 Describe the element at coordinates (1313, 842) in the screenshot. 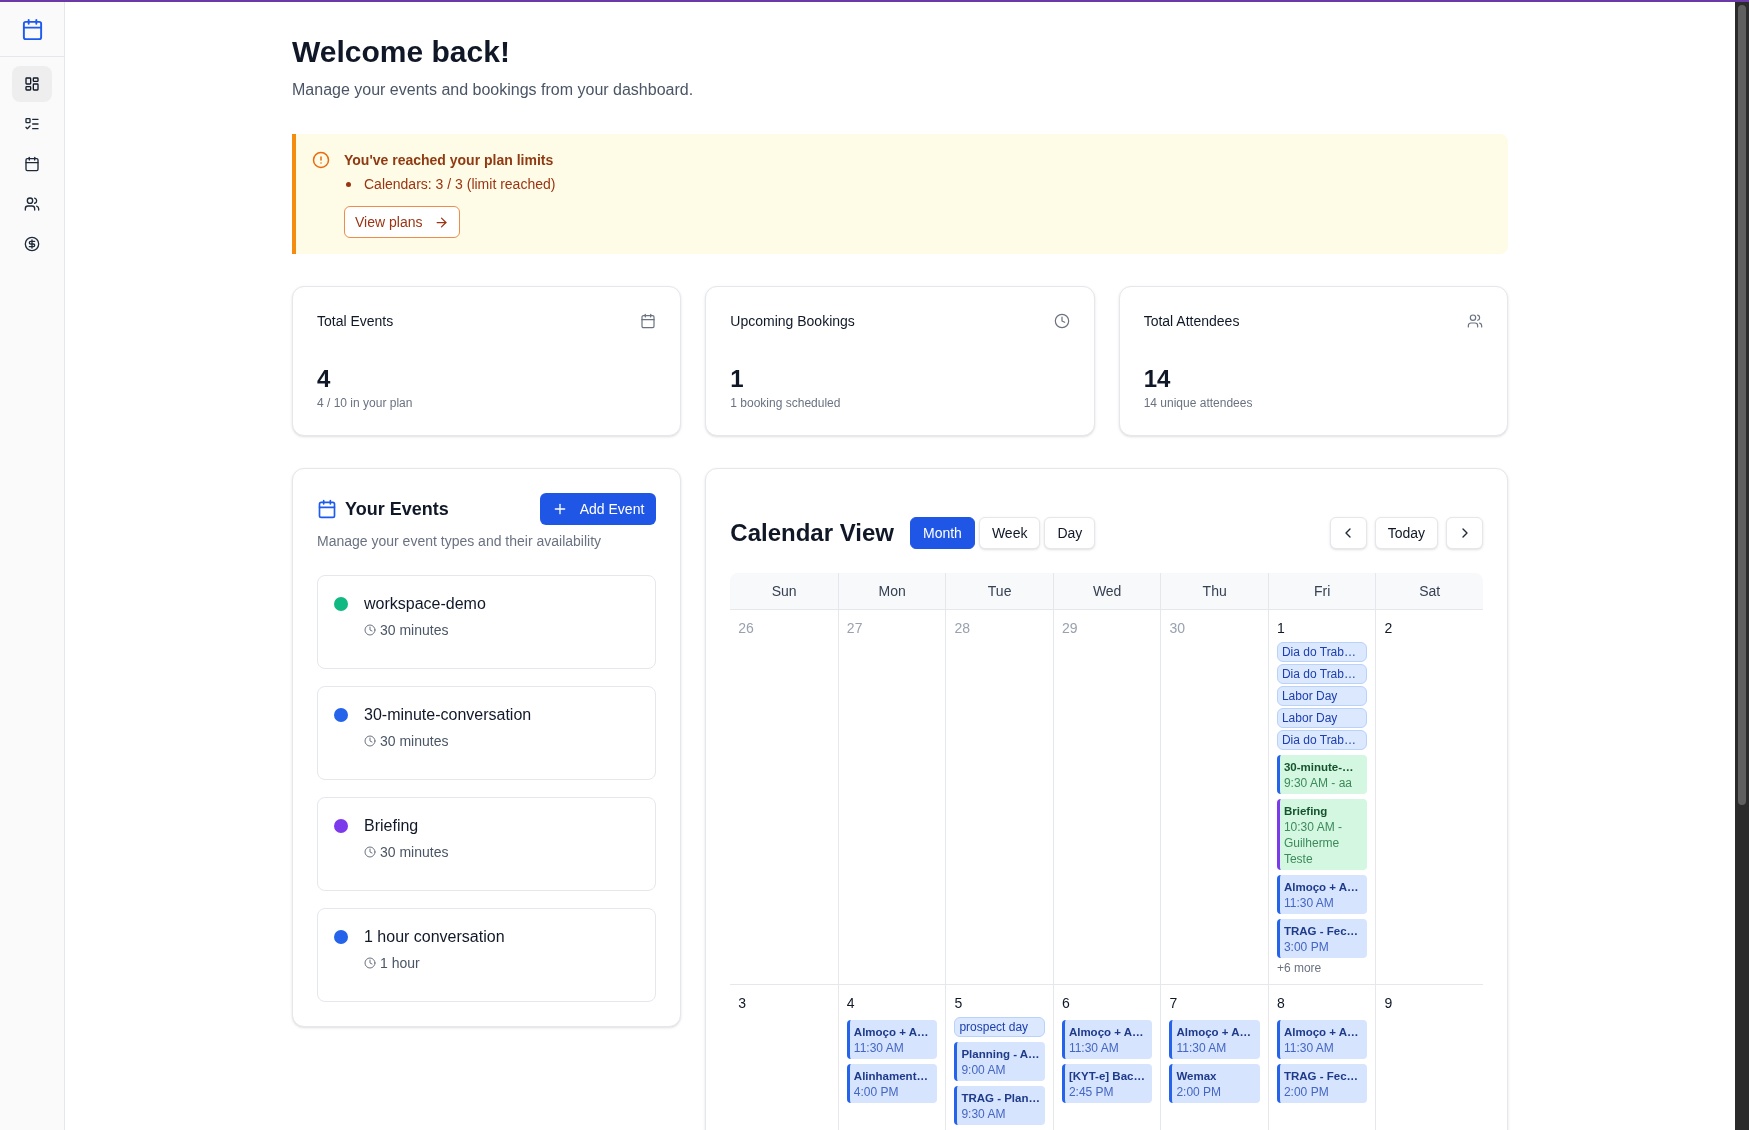

I see `event-time: 10:30 AM - Guilherme Teste` at that location.